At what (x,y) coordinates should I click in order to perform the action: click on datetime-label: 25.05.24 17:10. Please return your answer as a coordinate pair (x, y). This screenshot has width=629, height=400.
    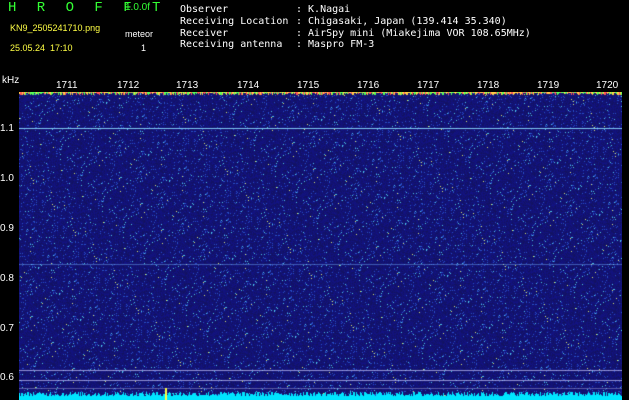
    Looking at the image, I should click on (41, 48).